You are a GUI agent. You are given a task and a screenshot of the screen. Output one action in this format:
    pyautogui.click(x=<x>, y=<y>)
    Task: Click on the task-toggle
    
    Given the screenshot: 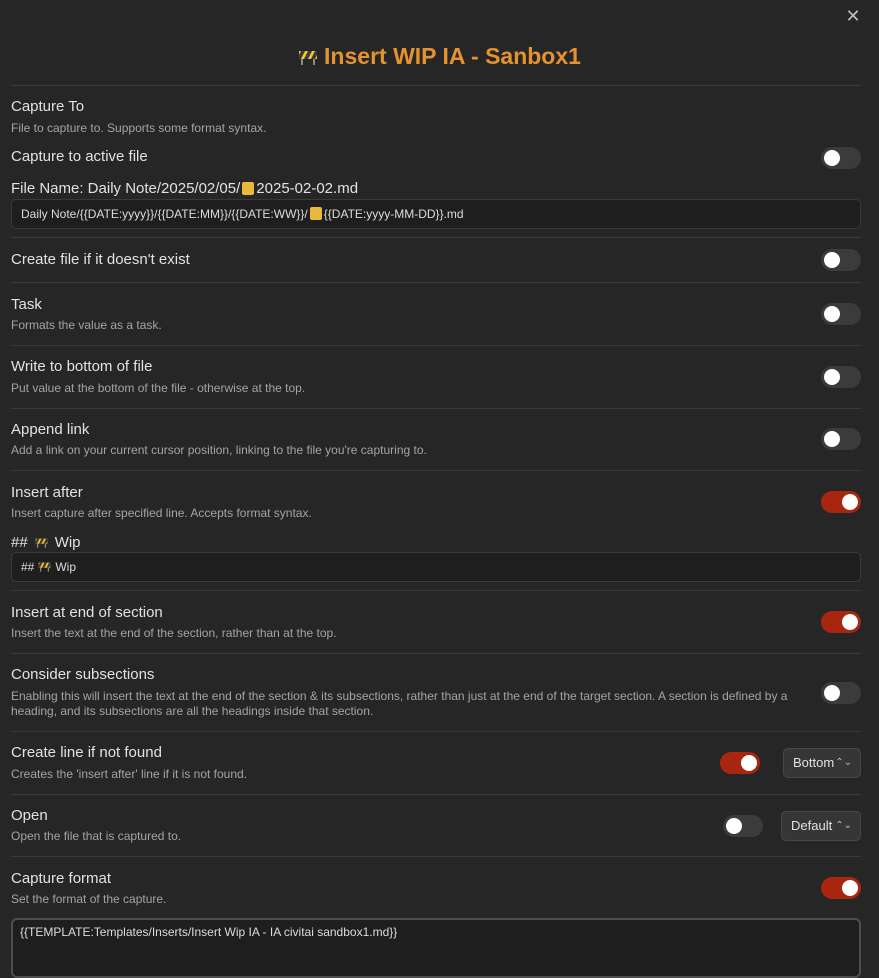 What is the action you would take?
    pyautogui.click(x=841, y=314)
    